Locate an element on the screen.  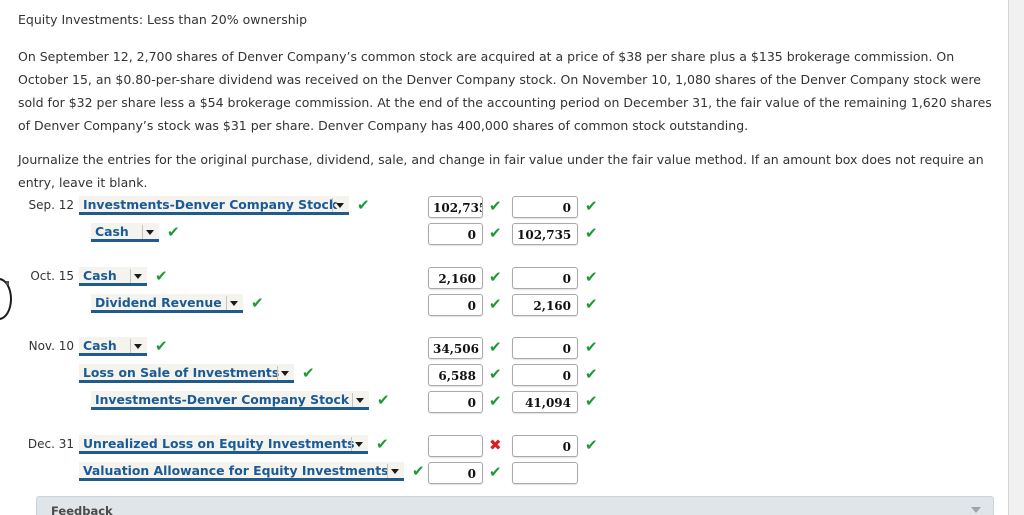
debit-amount-input: 102,735 is located at coordinates (455, 207).